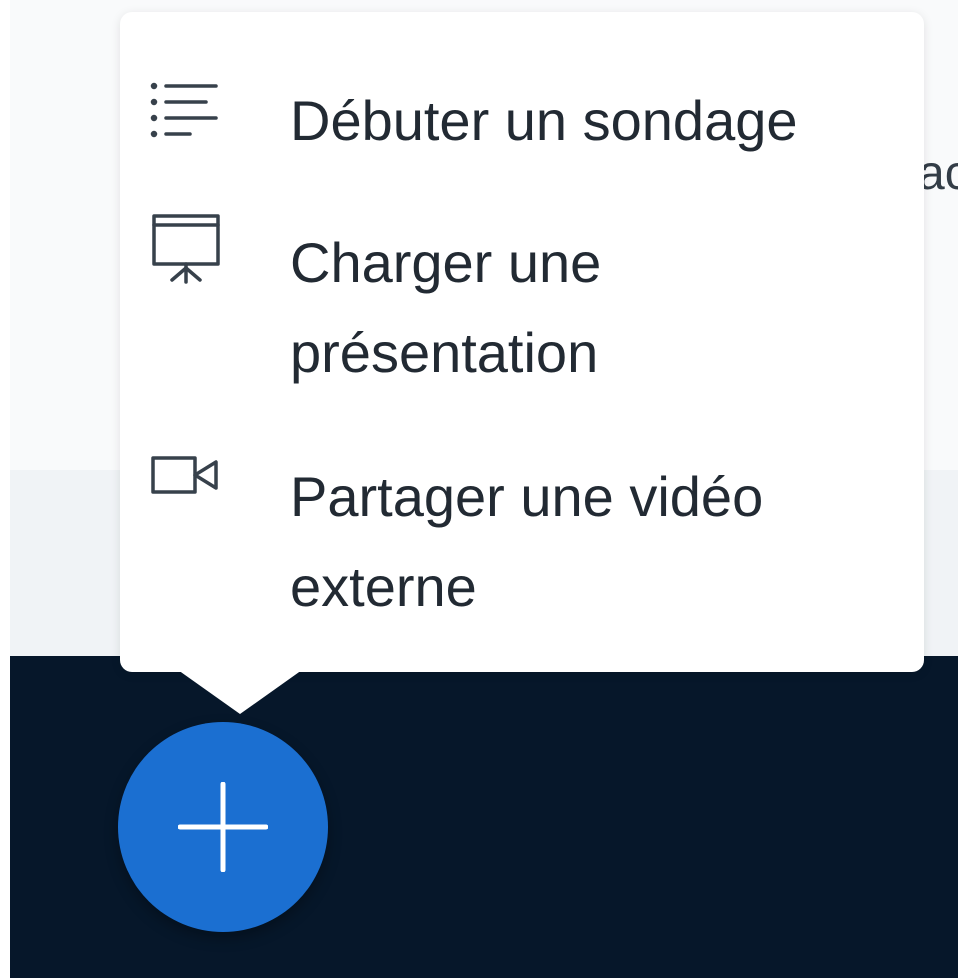 This screenshot has width=958, height=978. I want to click on menu-pointer, so click(240, 692).